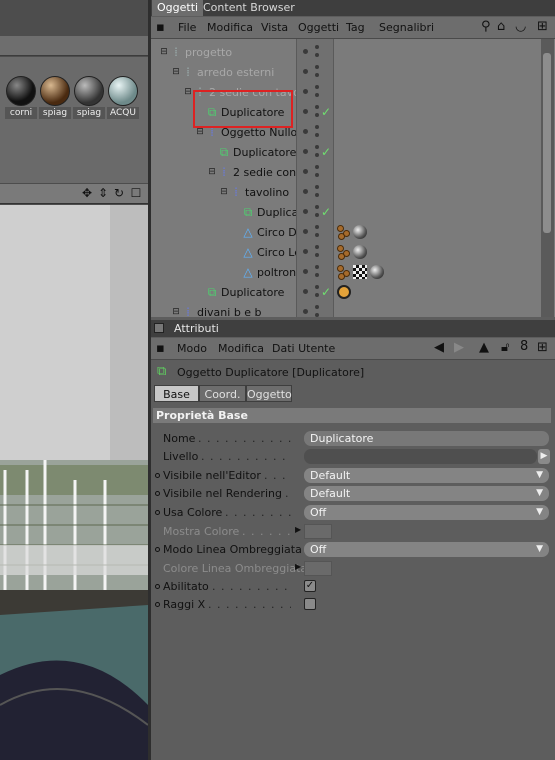  What do you see at coordinates (136, 193) in the screenshot?
I see `maximize-icon: ☐` at bounding box center [136, 193].